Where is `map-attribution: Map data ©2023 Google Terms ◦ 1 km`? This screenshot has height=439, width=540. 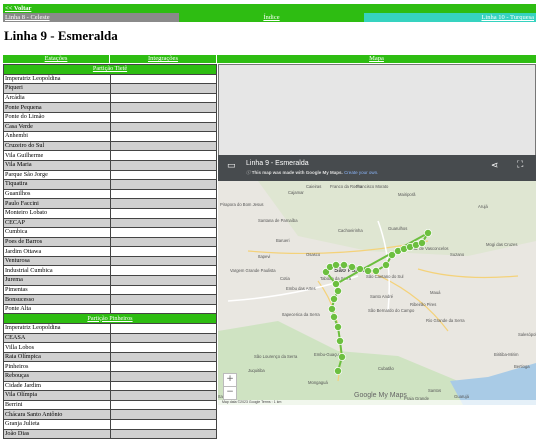
map-attribution: Map data ©2023 Google Terms ◦ 1 km is located at coordinates (377, 402).